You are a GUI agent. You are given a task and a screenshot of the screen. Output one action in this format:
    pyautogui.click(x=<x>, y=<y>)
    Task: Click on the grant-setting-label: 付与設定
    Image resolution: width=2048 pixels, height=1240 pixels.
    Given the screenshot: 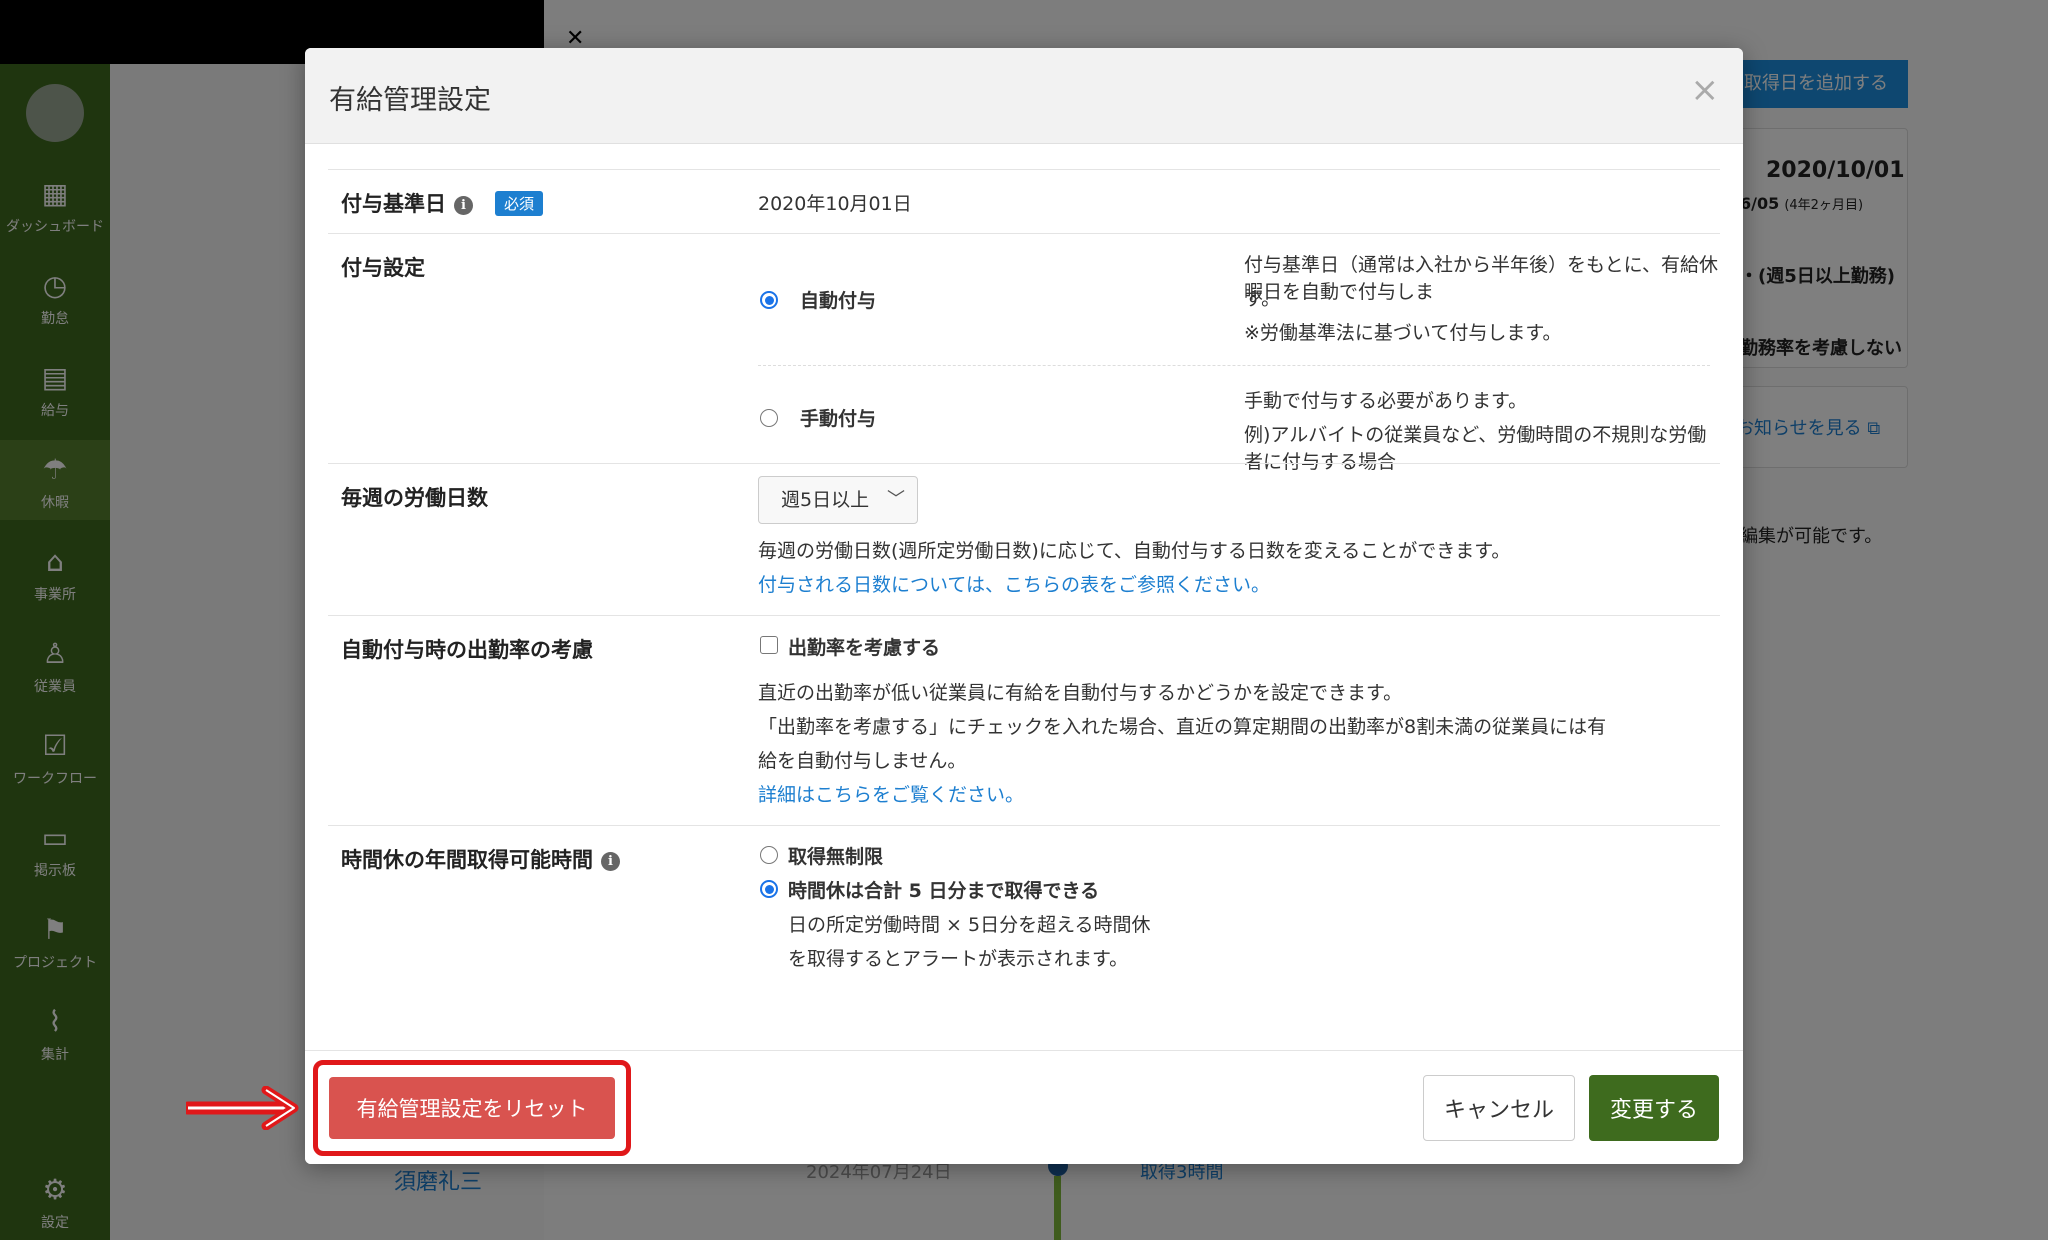 What is the action you would take?
    pyautogui.click(x=383, y=268)
    